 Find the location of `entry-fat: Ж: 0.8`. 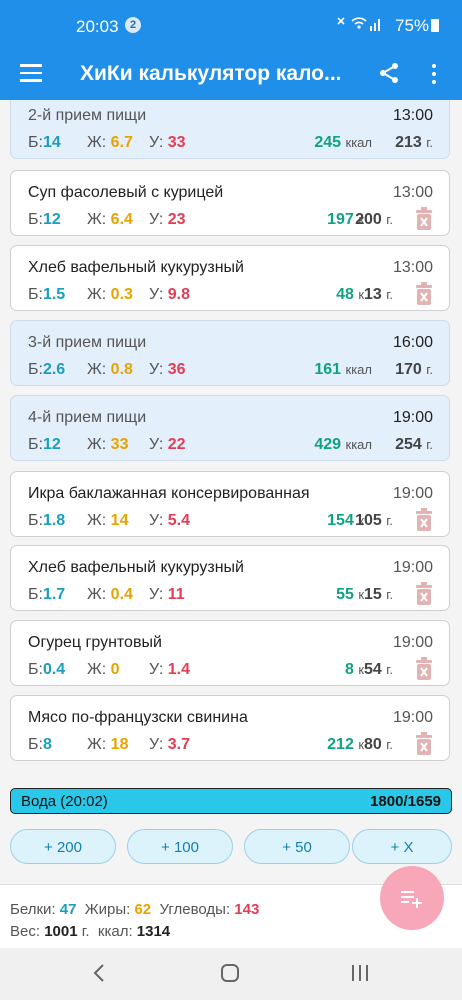

entry-fat: Ж: 0.8 is located at coordinates (110, 369).